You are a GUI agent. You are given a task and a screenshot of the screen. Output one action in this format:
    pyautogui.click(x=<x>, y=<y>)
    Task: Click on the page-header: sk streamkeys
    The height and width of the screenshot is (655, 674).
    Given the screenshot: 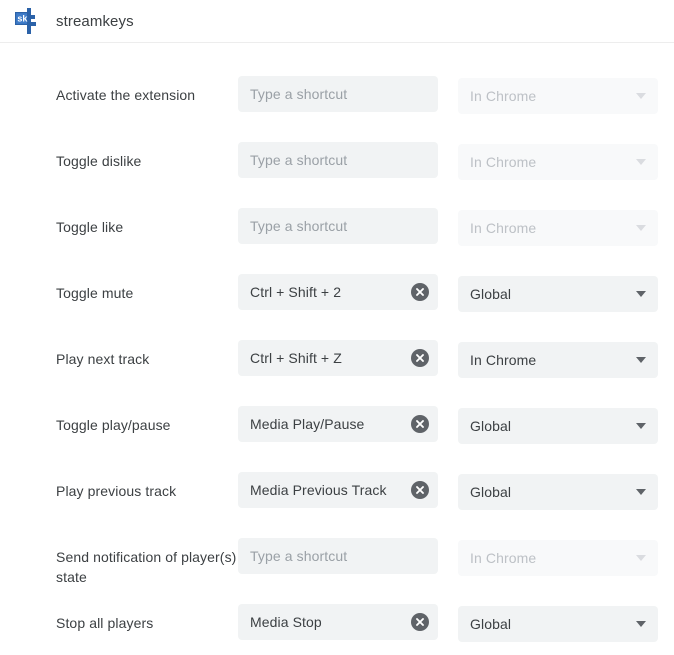 What is the action you would take?
    pyautogui.click(x=337, y=21)
    